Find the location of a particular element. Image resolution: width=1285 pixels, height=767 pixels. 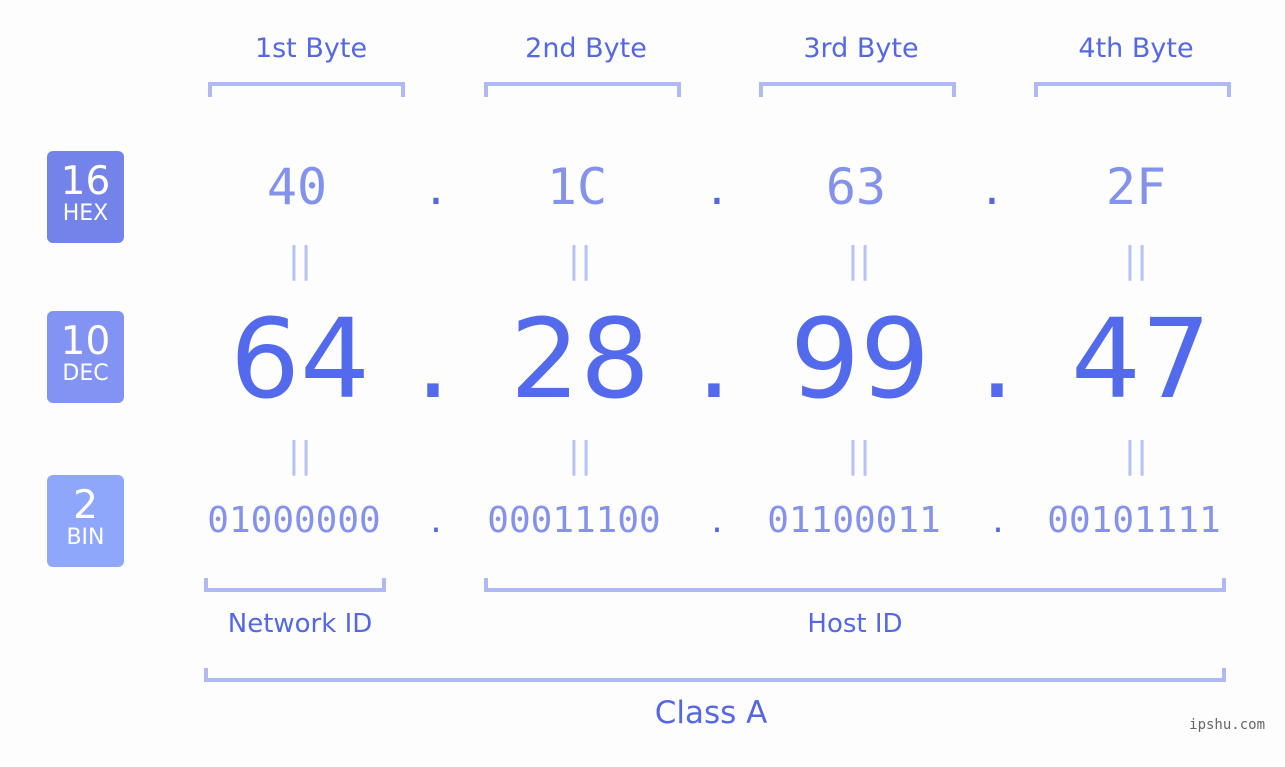

byte-header-4: 4th Byte is located at coordinates (1136, 48).